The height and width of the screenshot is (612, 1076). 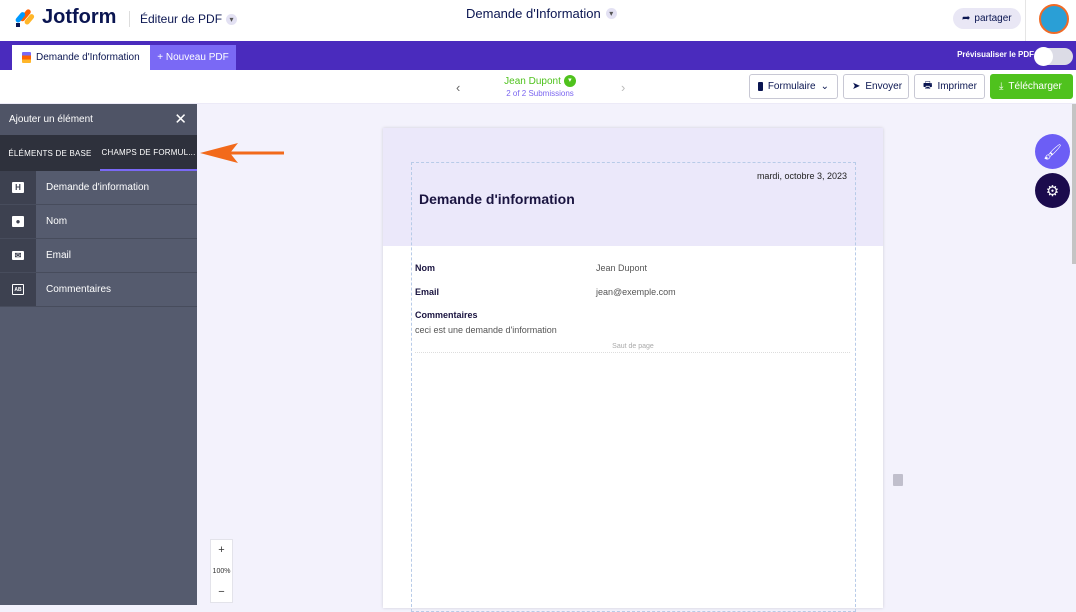 I want to click on form-dropdown-button: Formulaire ⌄, so click(x=793, y=86).